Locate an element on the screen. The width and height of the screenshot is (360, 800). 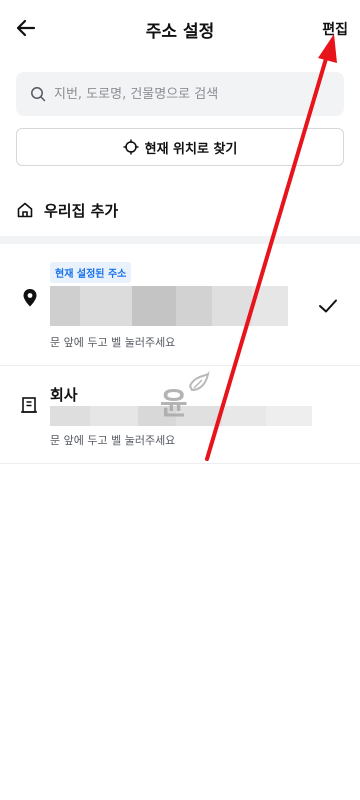
address-name: 회사 is located at coordinates (64, 395).